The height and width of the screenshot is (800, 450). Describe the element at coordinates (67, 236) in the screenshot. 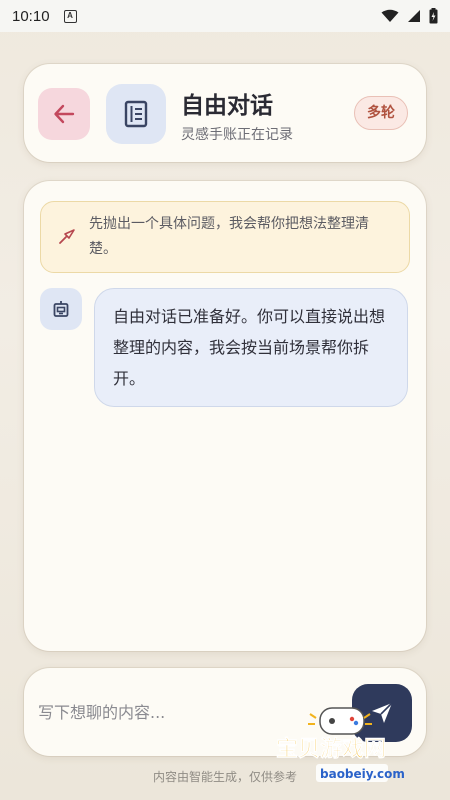

I see `pin-icon` at that location.